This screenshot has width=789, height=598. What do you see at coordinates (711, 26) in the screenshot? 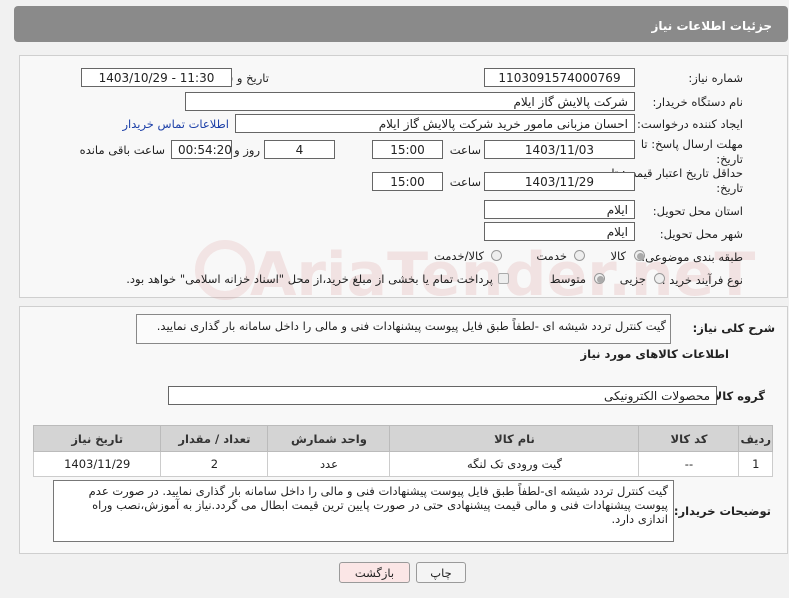
I see `page-title: جزئیات اطلاعات نیاز` at bounding box center [711, 26].